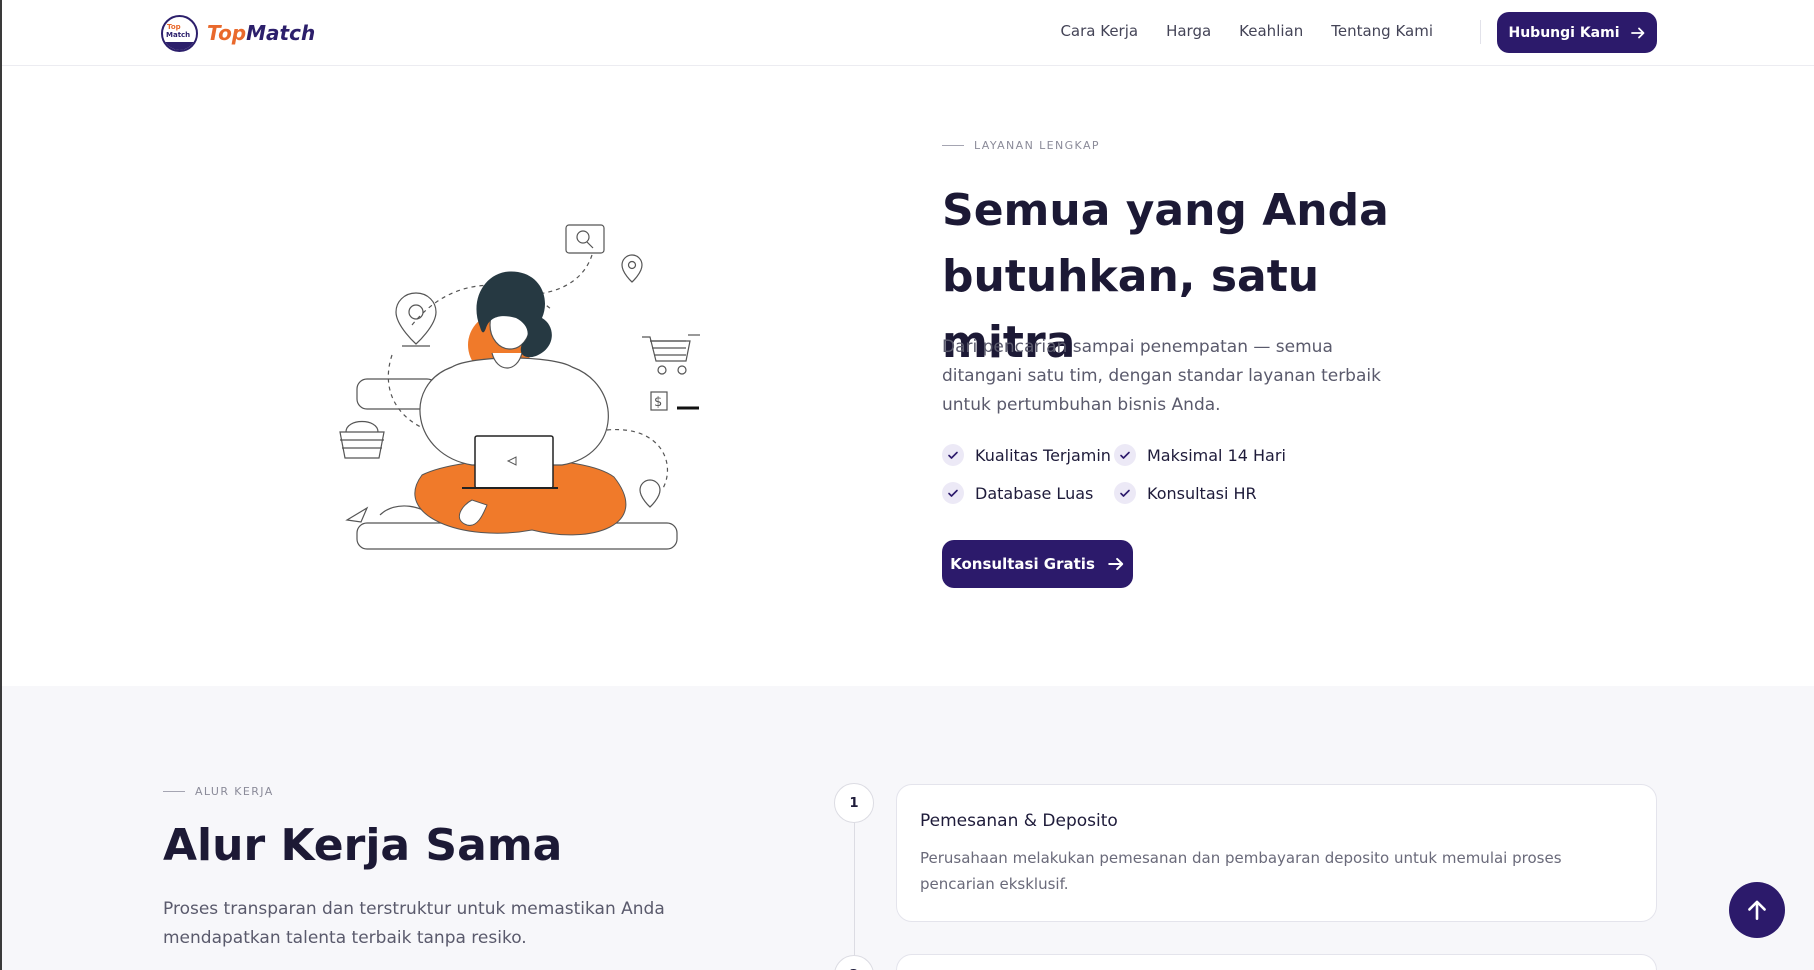 Image resolution: width=1814 pixels, height=970 pixels. Describe the element at coordinates (261, 33) in the screenshot. I see `logo-text: TopMatch` at that location.